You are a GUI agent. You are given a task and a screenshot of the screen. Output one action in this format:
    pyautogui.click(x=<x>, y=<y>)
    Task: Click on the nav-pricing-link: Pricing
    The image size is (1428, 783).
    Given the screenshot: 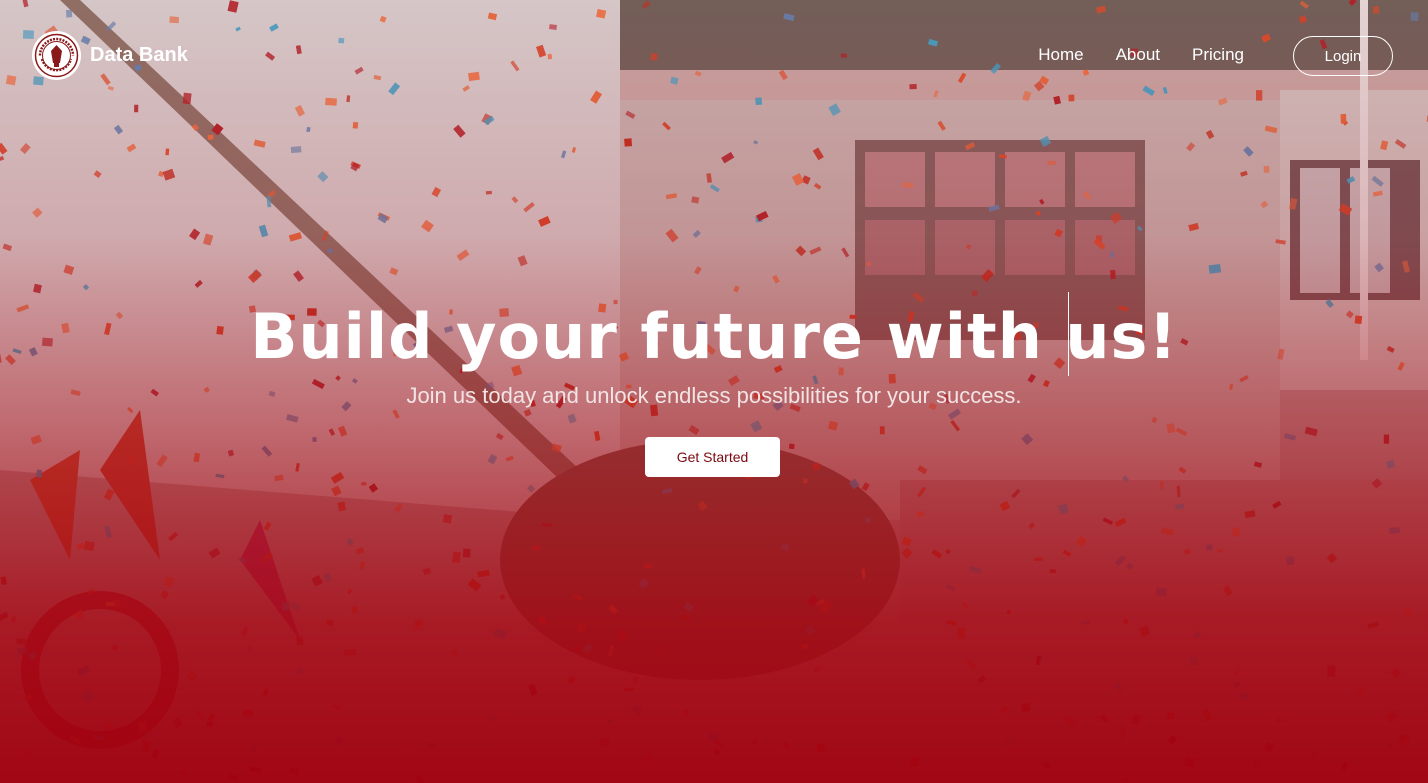 What is the action you would take?
    pyautogui.click(x=1218, y=55)
    